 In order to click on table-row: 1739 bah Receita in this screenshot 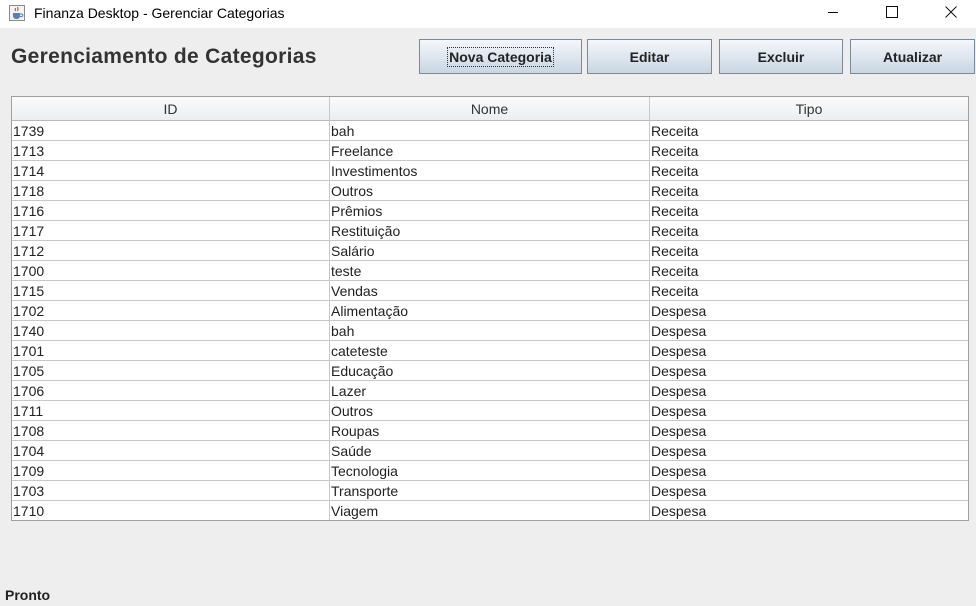, I will do `click(490, 131)`.